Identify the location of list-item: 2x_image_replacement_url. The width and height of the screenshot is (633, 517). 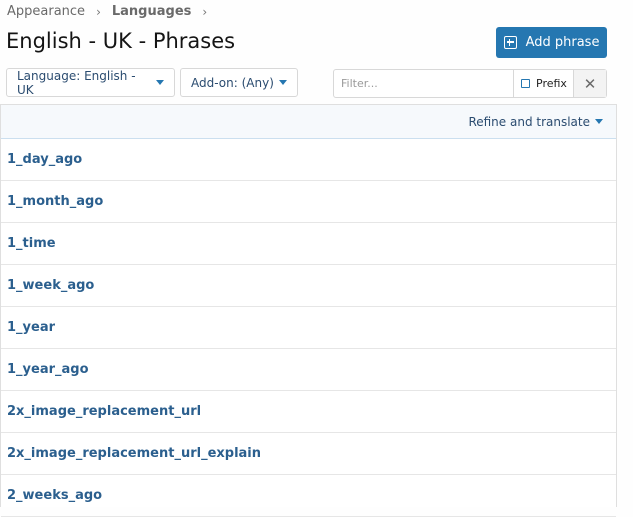
(308, 412).